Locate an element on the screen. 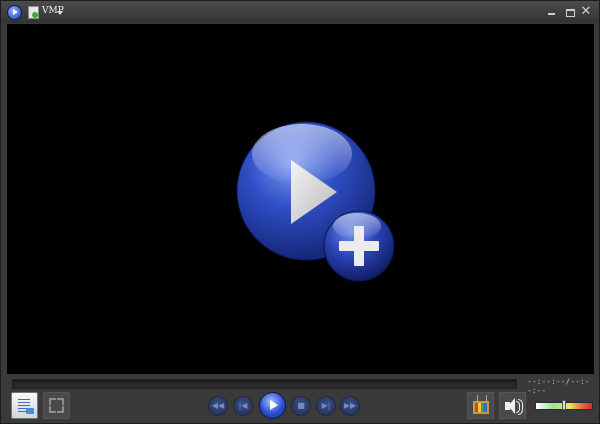  plus-vertical is located at coordinates (359, 246).